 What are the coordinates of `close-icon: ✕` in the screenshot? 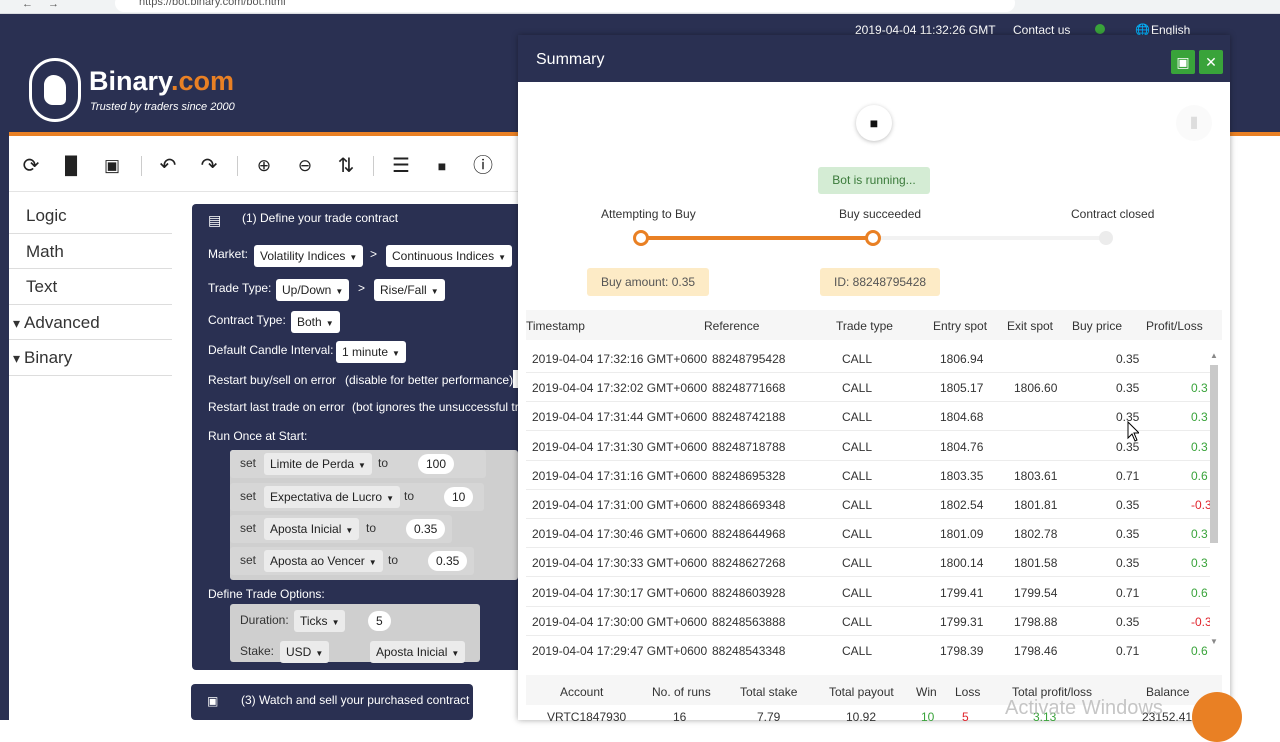 It's located at (1211, 62).